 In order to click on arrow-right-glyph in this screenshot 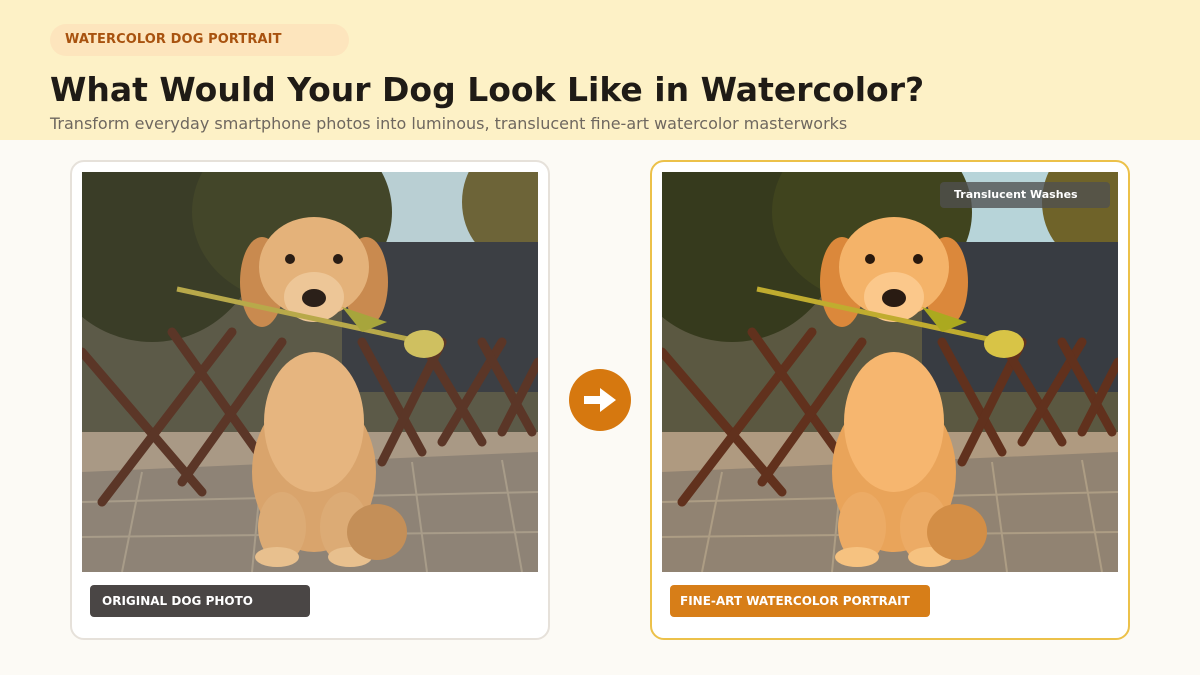, I will do `click(600, 400)`.